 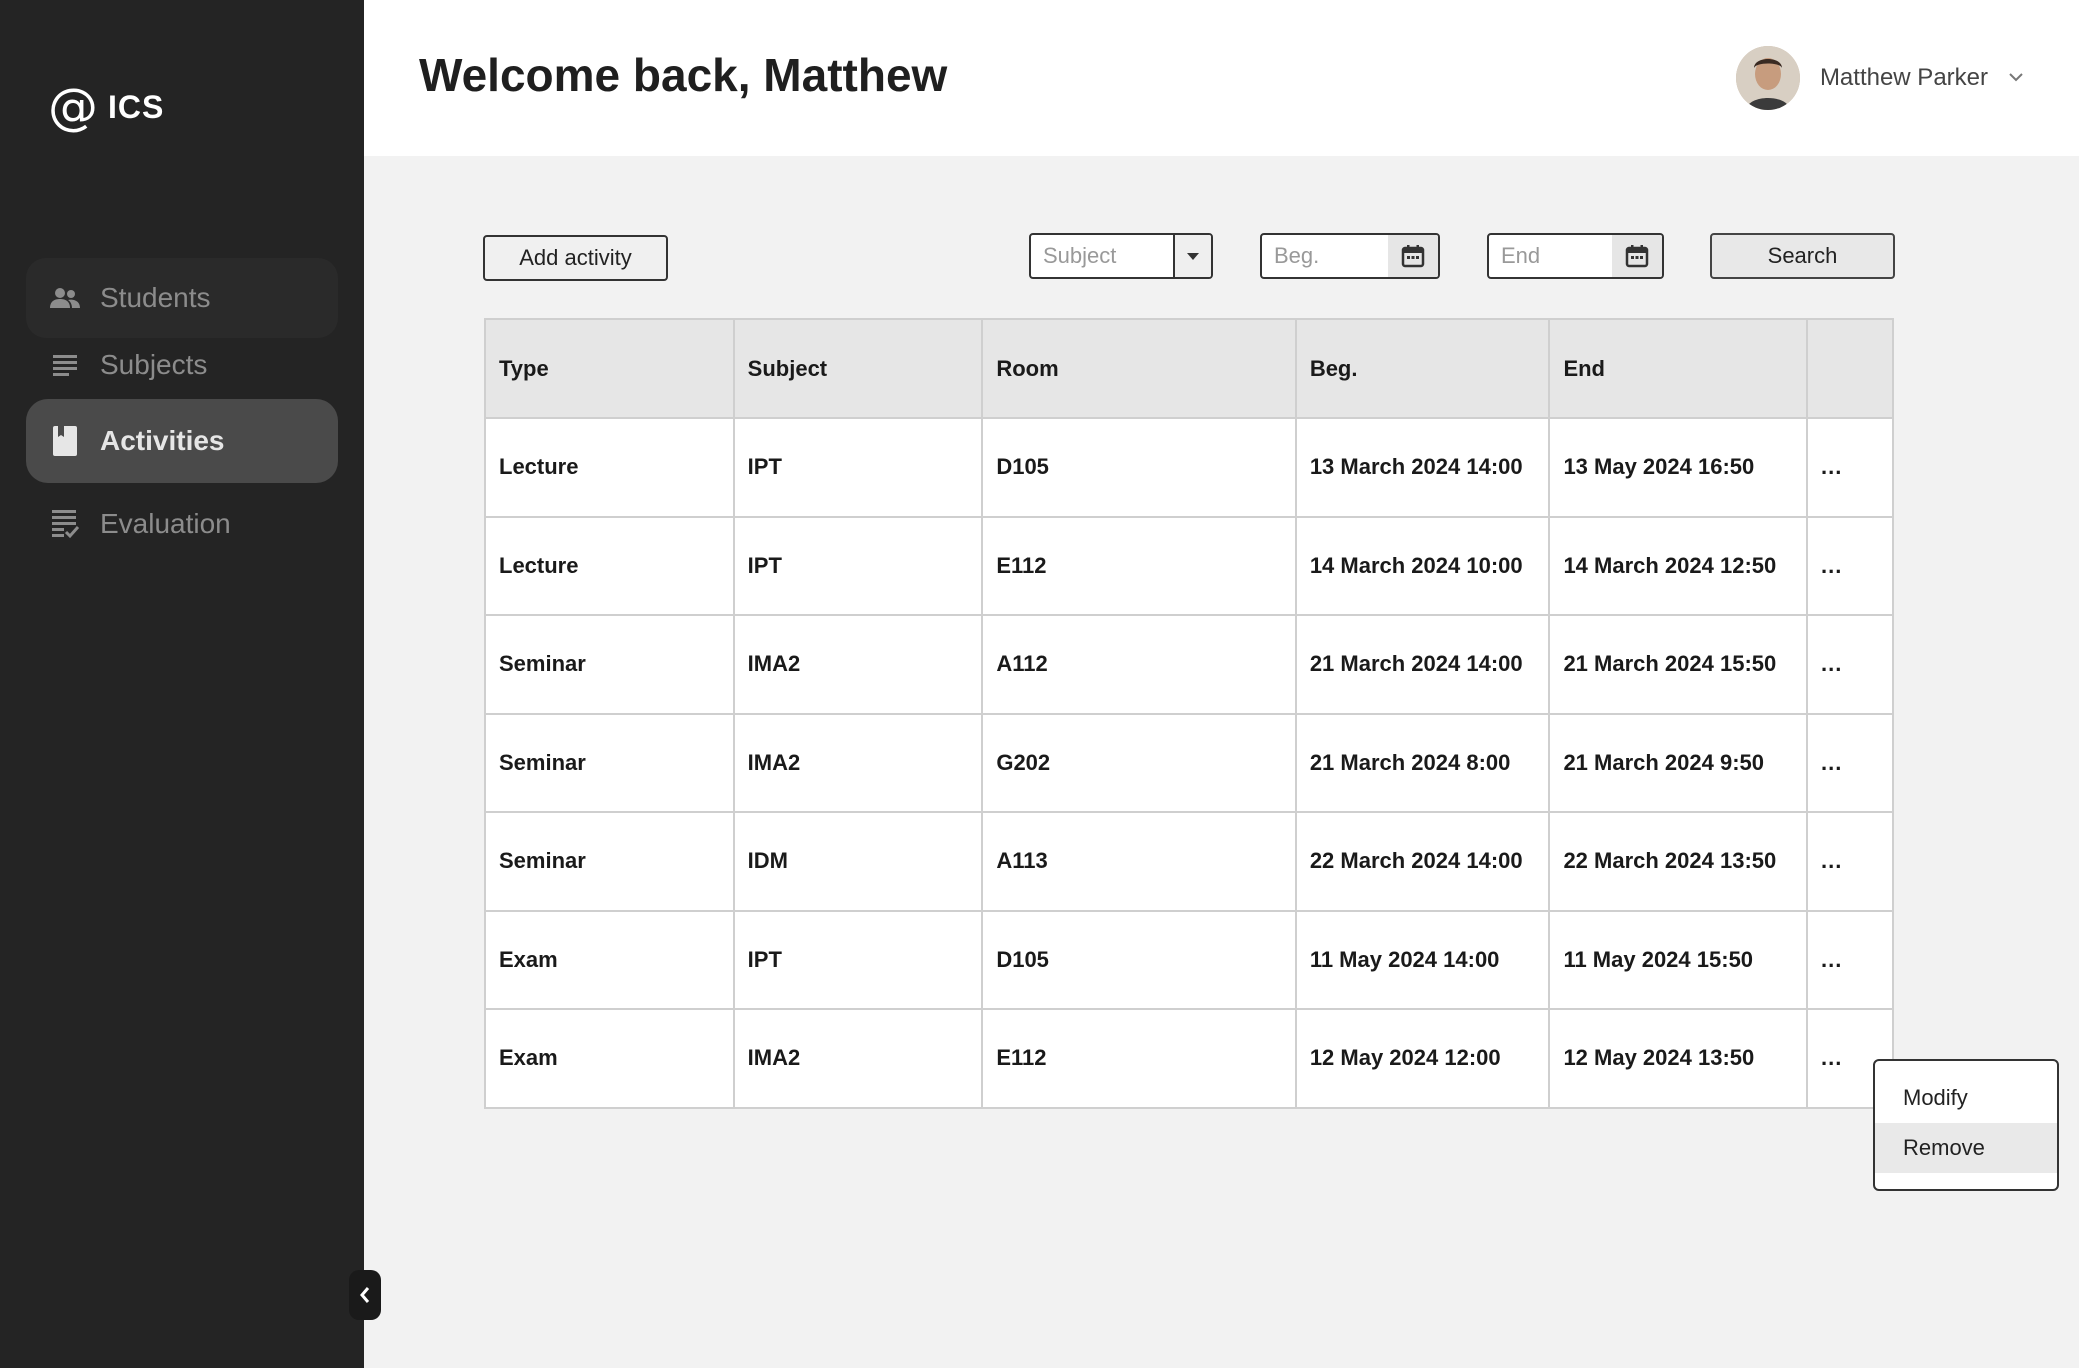 I want to click on cell-beg: 13 March 2024 14:00, so click(x=1422, y=467).